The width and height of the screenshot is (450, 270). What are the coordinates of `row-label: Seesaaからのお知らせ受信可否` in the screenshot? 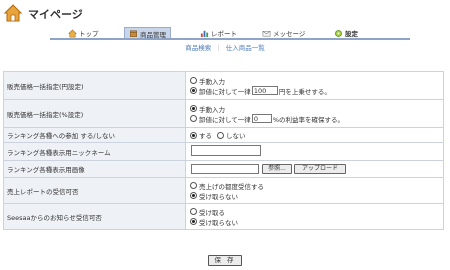 It's located at (94, 216).